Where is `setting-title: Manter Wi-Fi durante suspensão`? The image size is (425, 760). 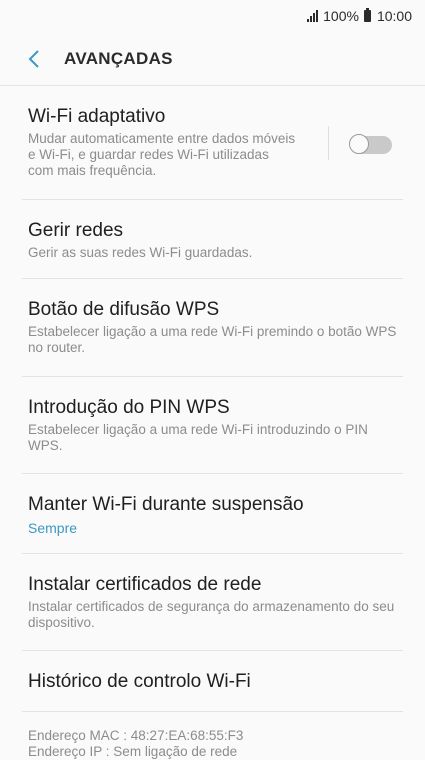 setting-title: Manter Wi-Fi durante suspensão is located at coordinates (166, 504).